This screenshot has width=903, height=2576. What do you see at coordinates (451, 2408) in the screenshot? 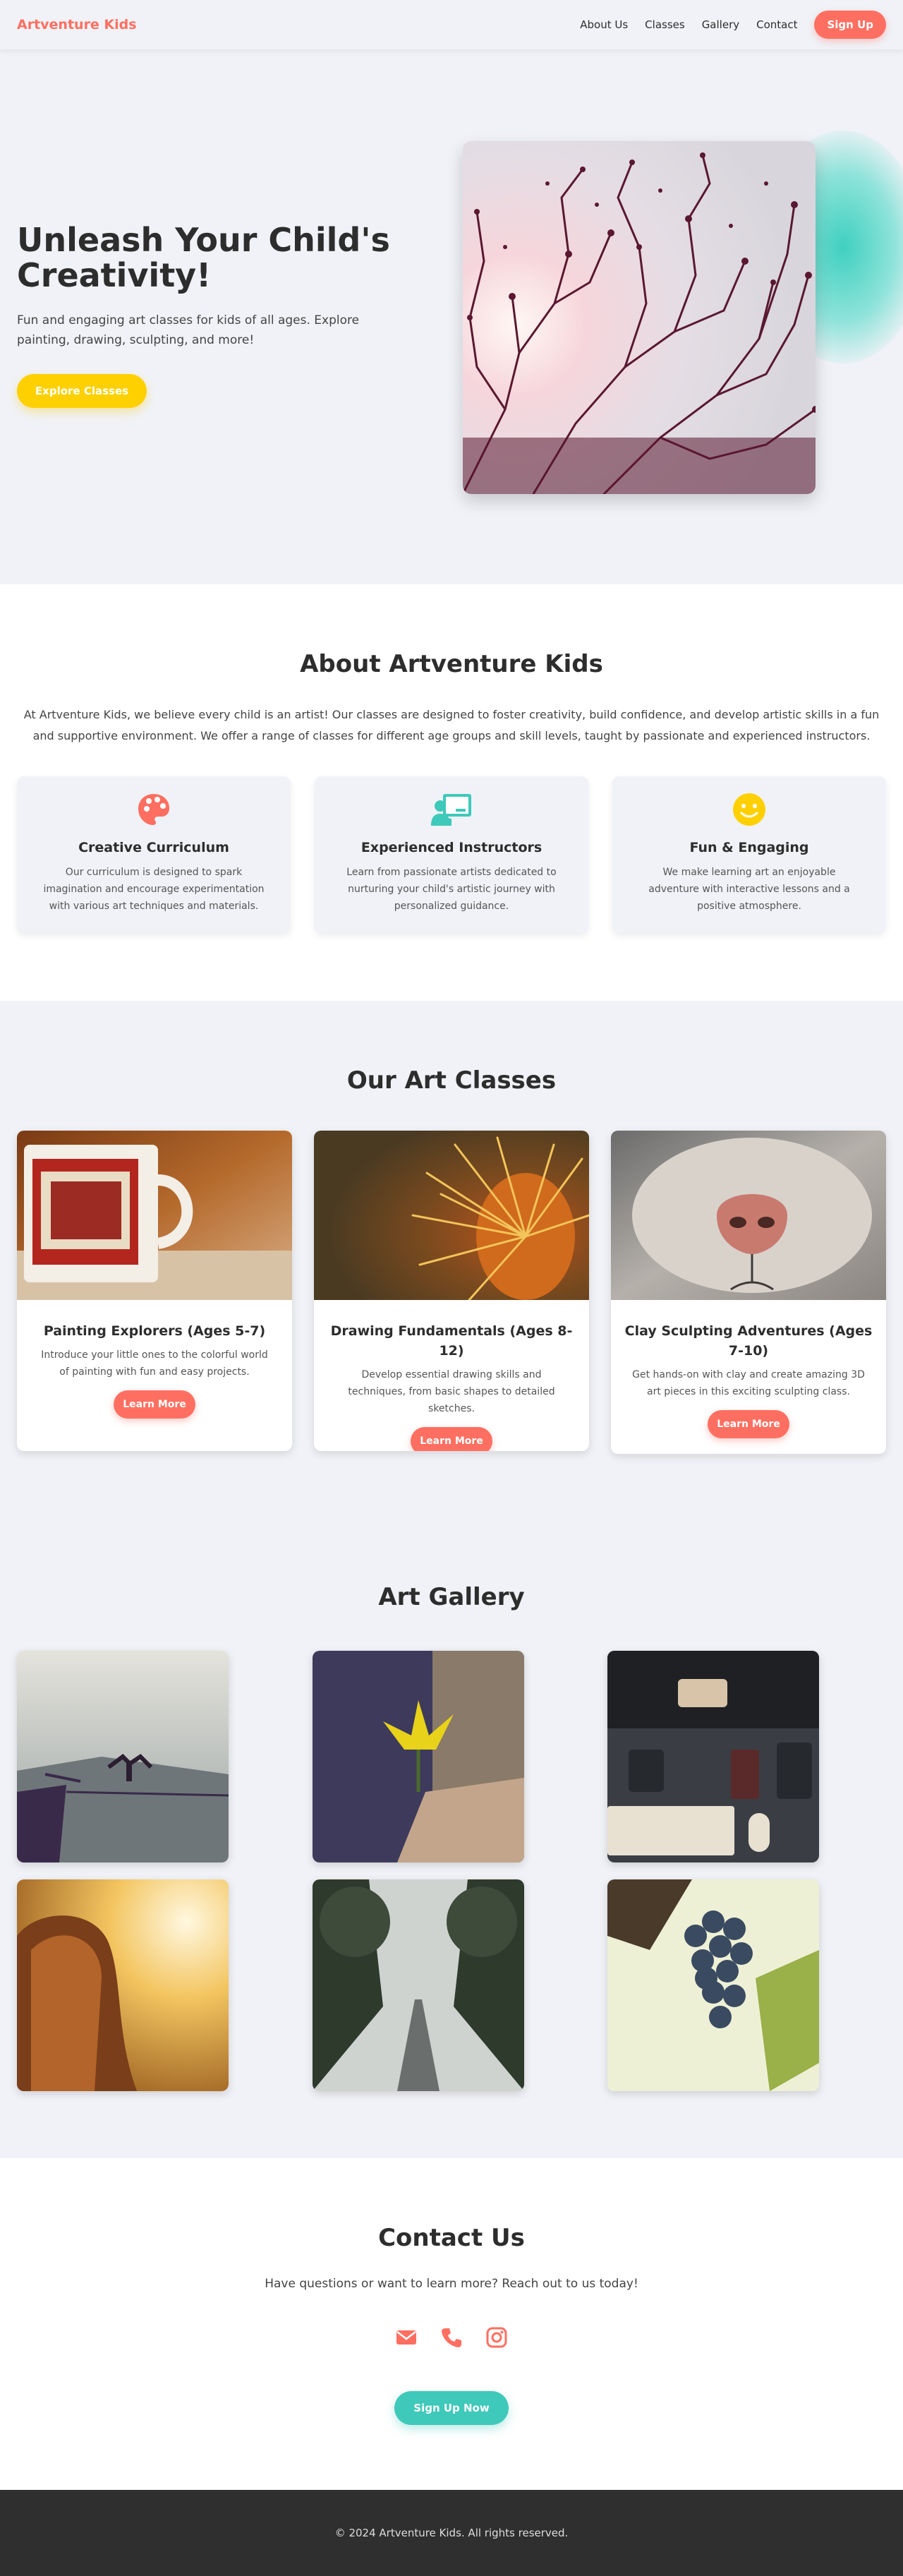
I see `sign-up-now-button: Sign Up Now` at bounding box center [451, 2408].